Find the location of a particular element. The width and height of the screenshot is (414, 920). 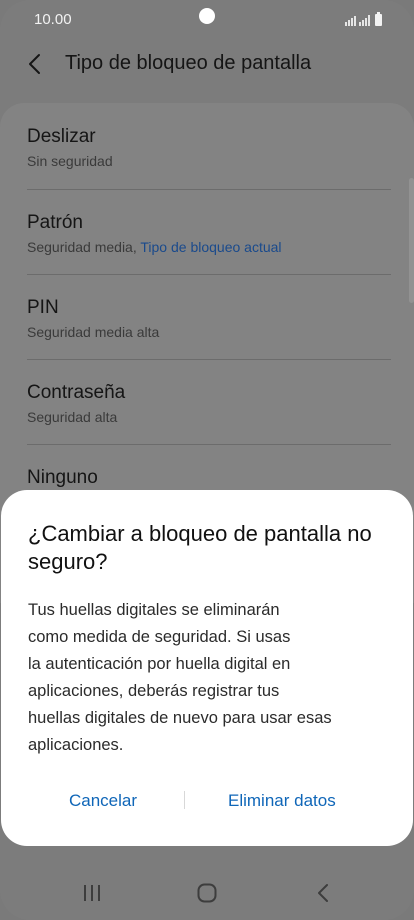

lock-option-subtitle: Sin seguridad is located at coordinates (70, 161).